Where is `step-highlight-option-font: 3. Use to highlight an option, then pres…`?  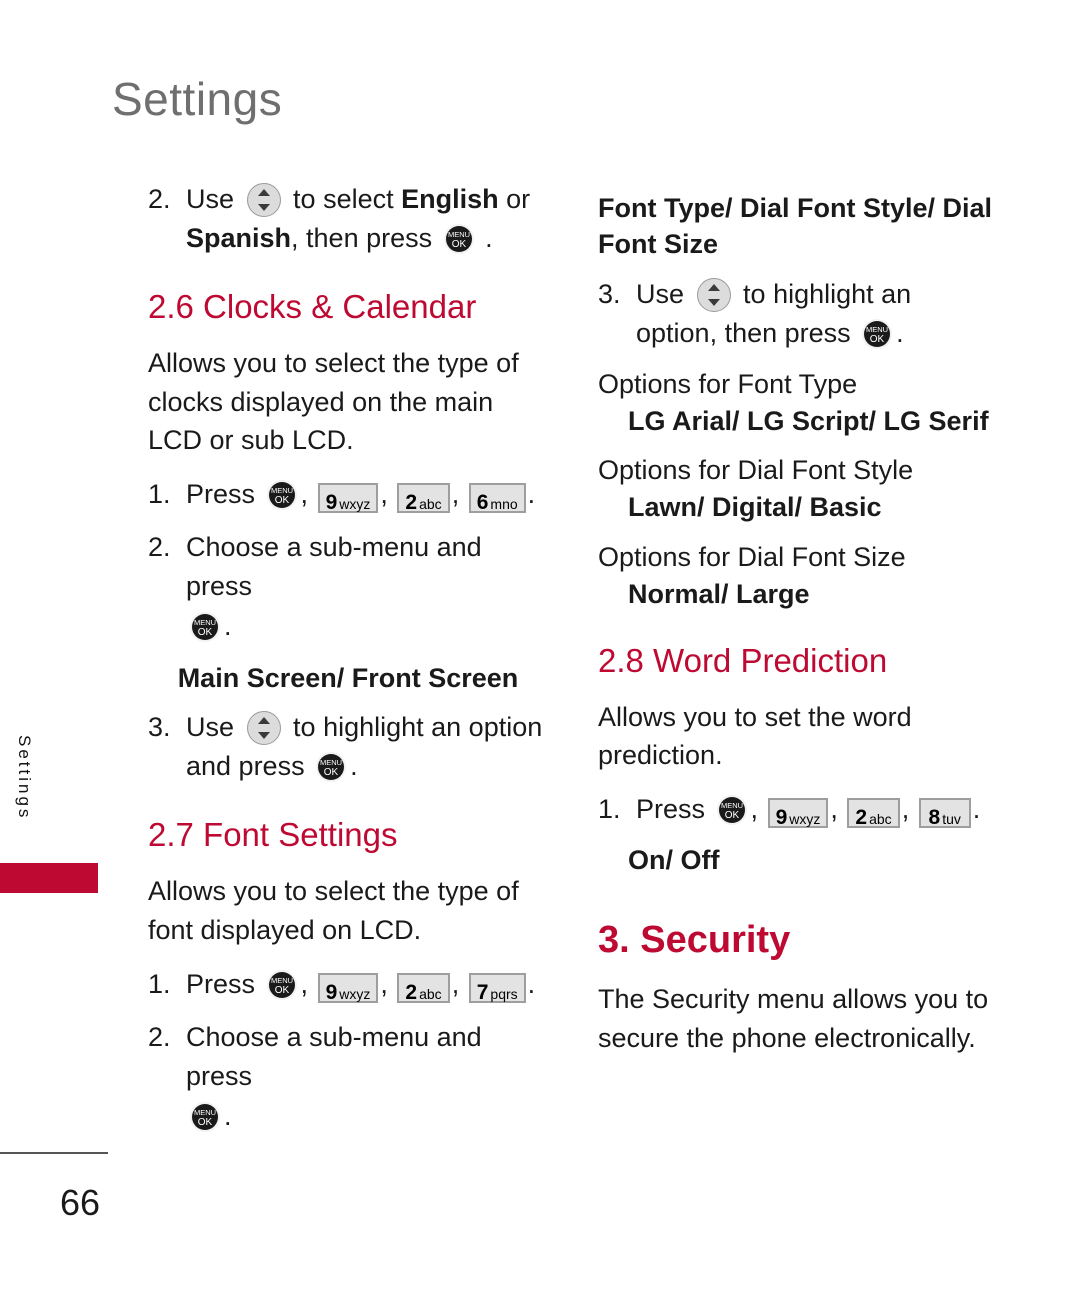
step-highlight-option-font: 3. Use to highlight an option, then pres… is located at coordinates (798, 314).